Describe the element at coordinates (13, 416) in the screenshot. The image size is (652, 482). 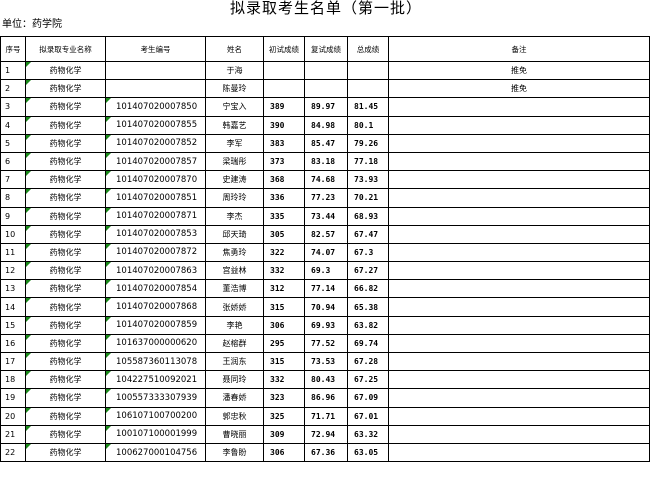
I see `cell-no: 20` at that location.